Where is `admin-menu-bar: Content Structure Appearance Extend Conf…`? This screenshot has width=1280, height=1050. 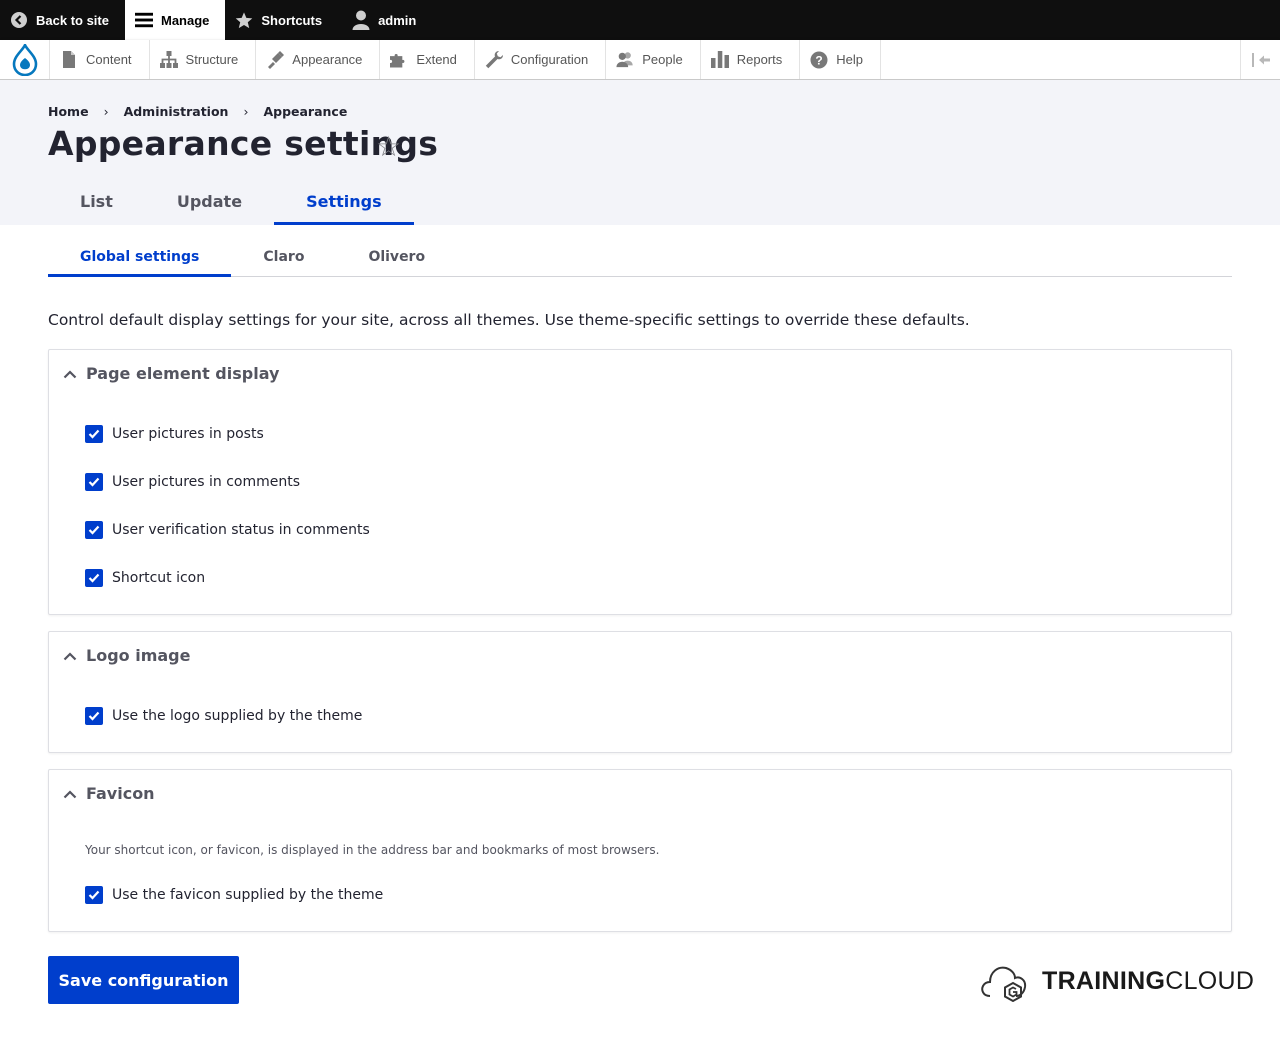
admin-menu-bar: Content Structure Appearance Extend Conf… is located at coordinates (640, 60).